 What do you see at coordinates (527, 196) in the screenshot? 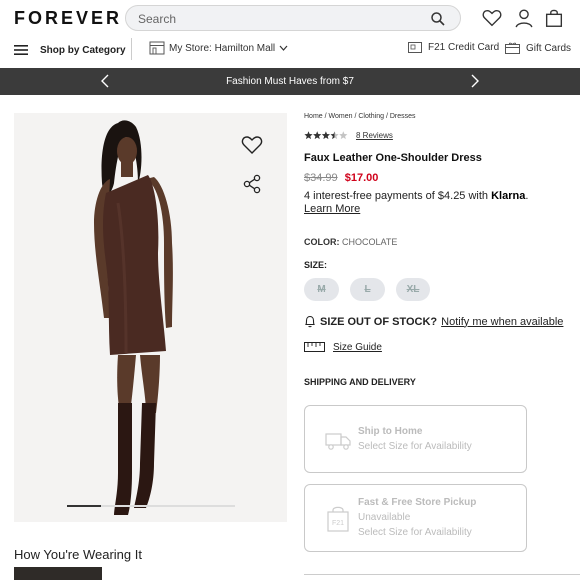
I see `klarna-period: .` at bounding box center [527, 196].